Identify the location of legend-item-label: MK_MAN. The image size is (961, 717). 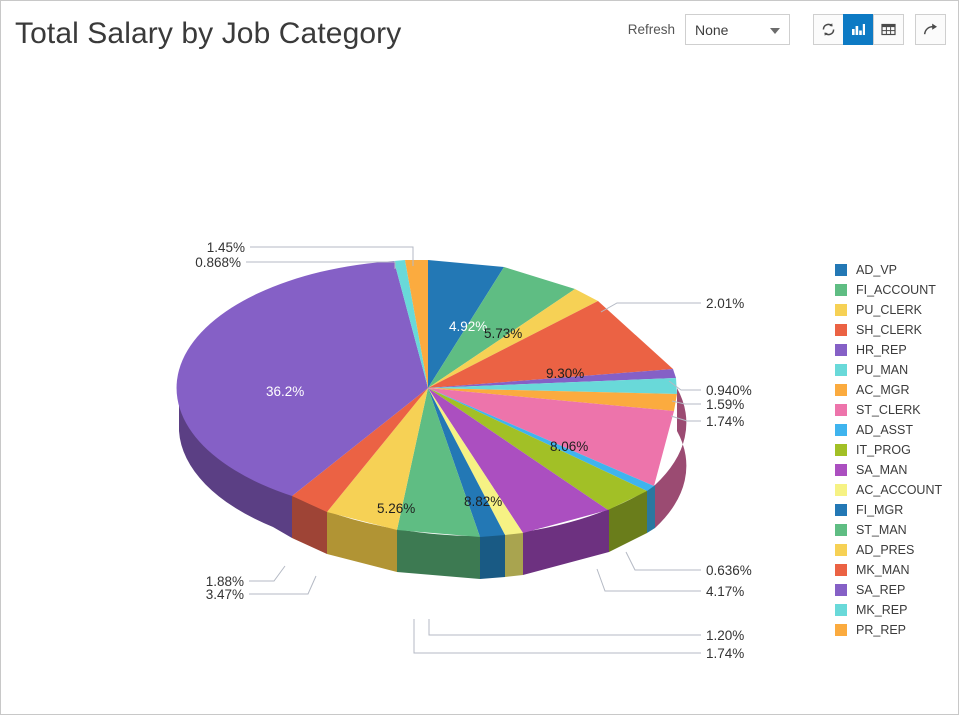
(883, 570).